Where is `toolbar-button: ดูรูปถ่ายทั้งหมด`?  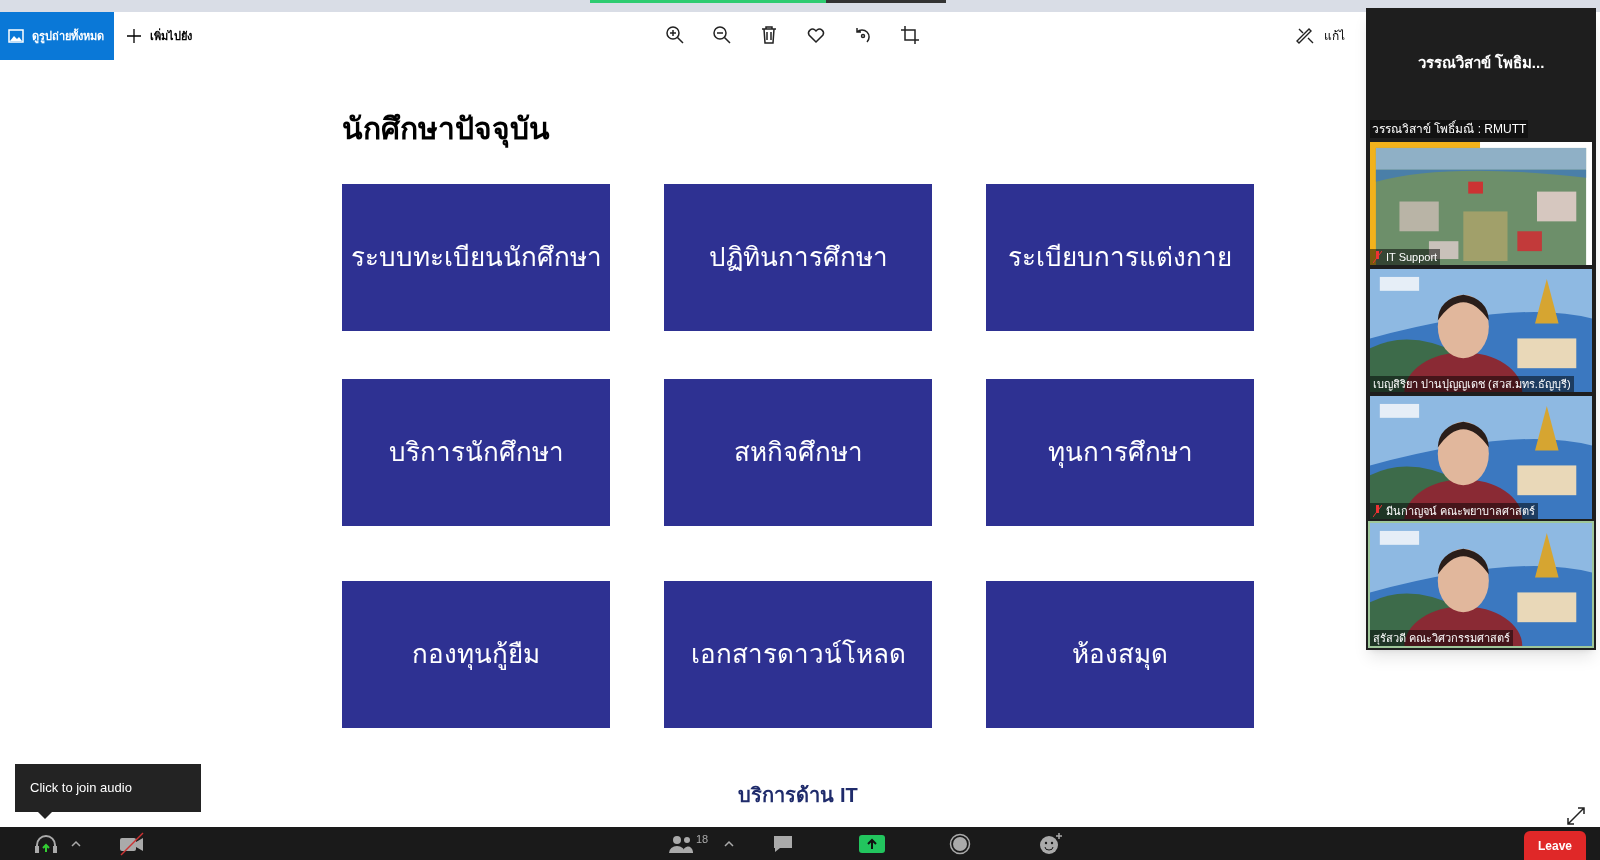 toolbar-button: ดูรูปถ่ายทั้งหมด is located at coordinates (57, 36).